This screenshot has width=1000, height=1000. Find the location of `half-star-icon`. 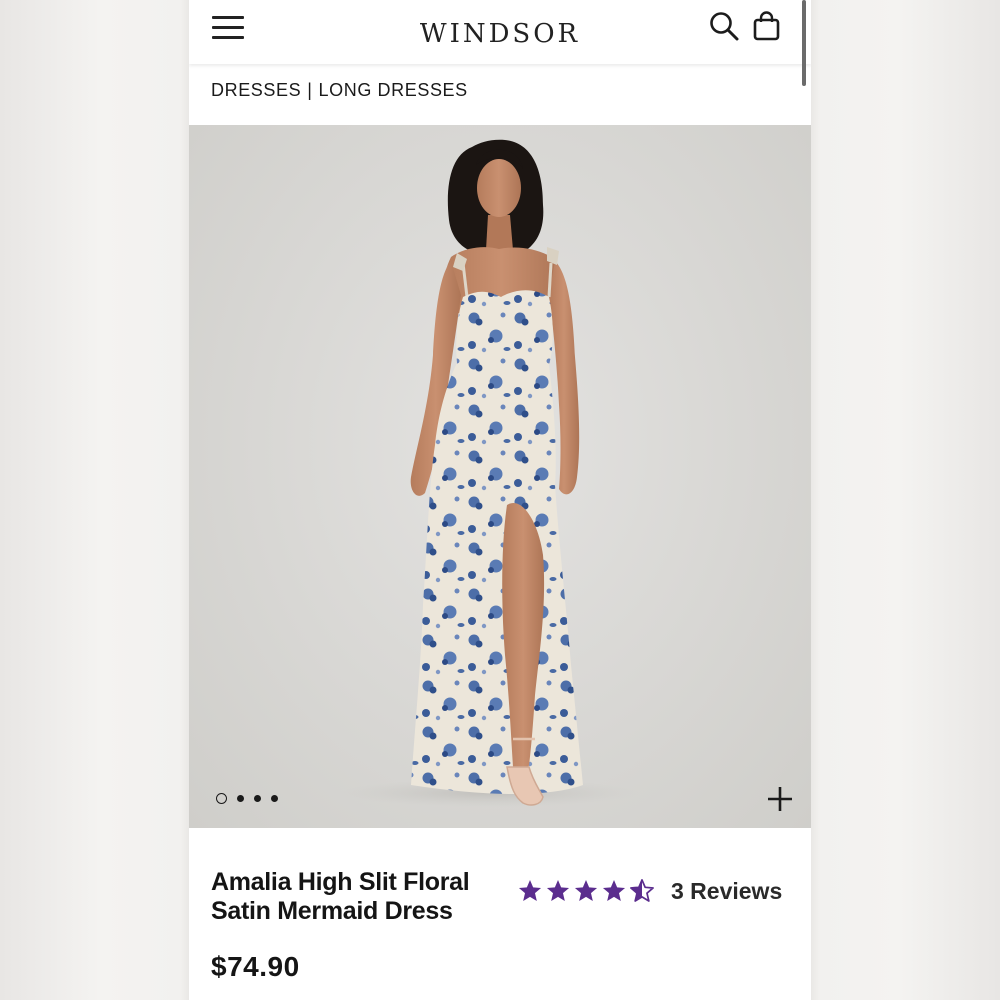

half-star-icon is located at coordinates (642, 890).